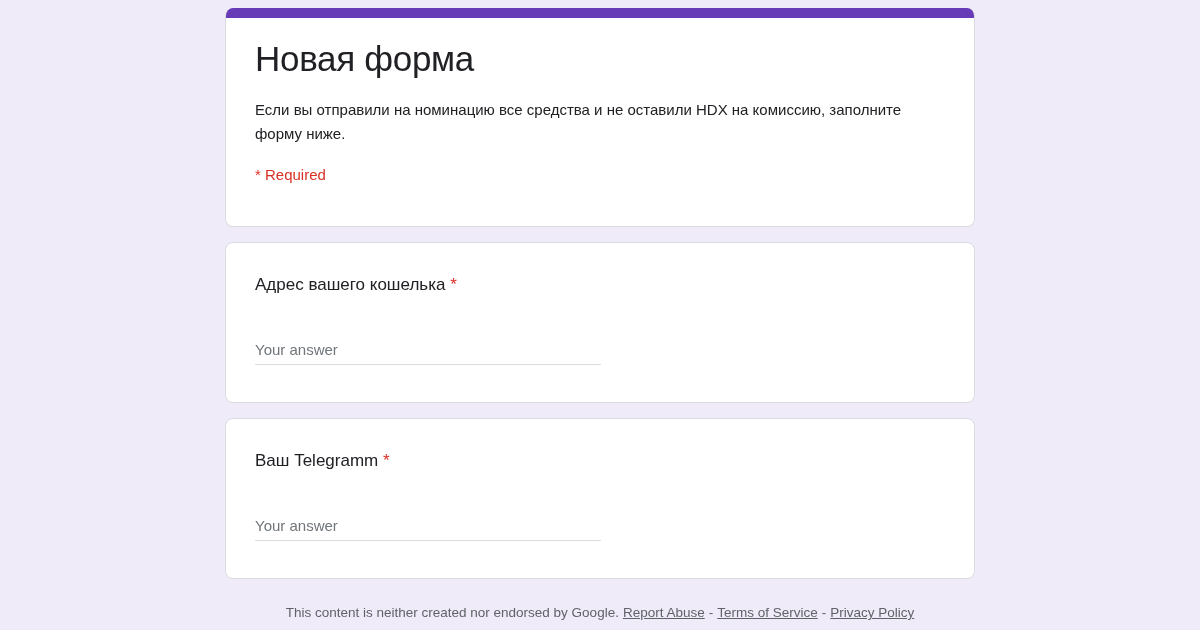 The image size is (1200, 630). I want to click on question-label: Адрес вашего кошелька, so click(350, 284).